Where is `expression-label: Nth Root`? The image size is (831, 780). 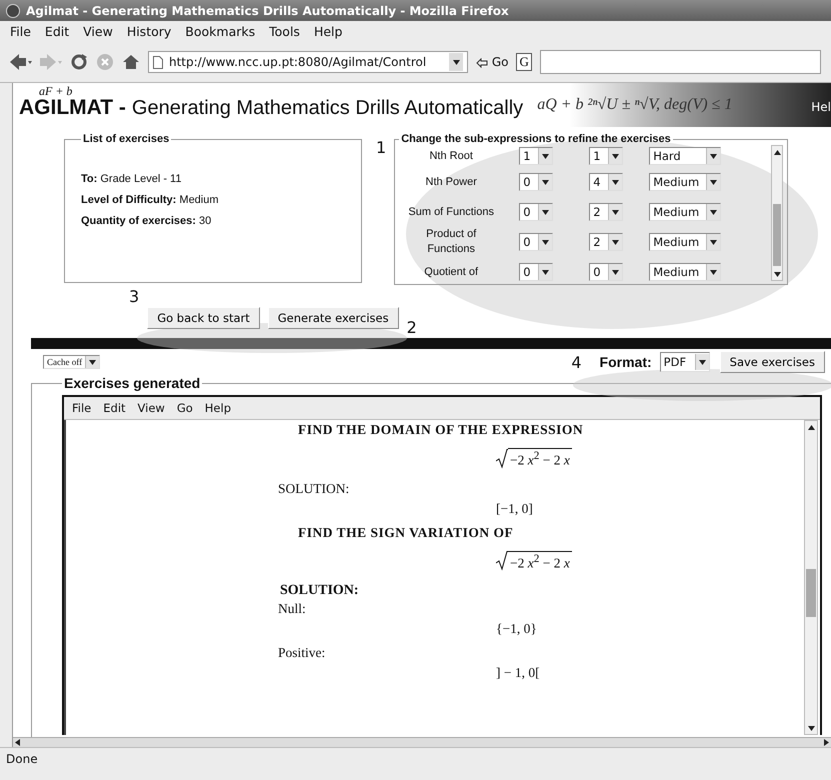
expression-label: Nth Root is located at coordinates (451, 156).